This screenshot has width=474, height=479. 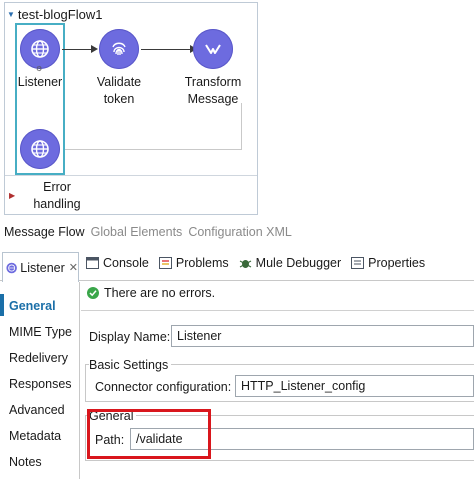 I want to click on tab-problems-label: Problems, so click(x=202, y=263).